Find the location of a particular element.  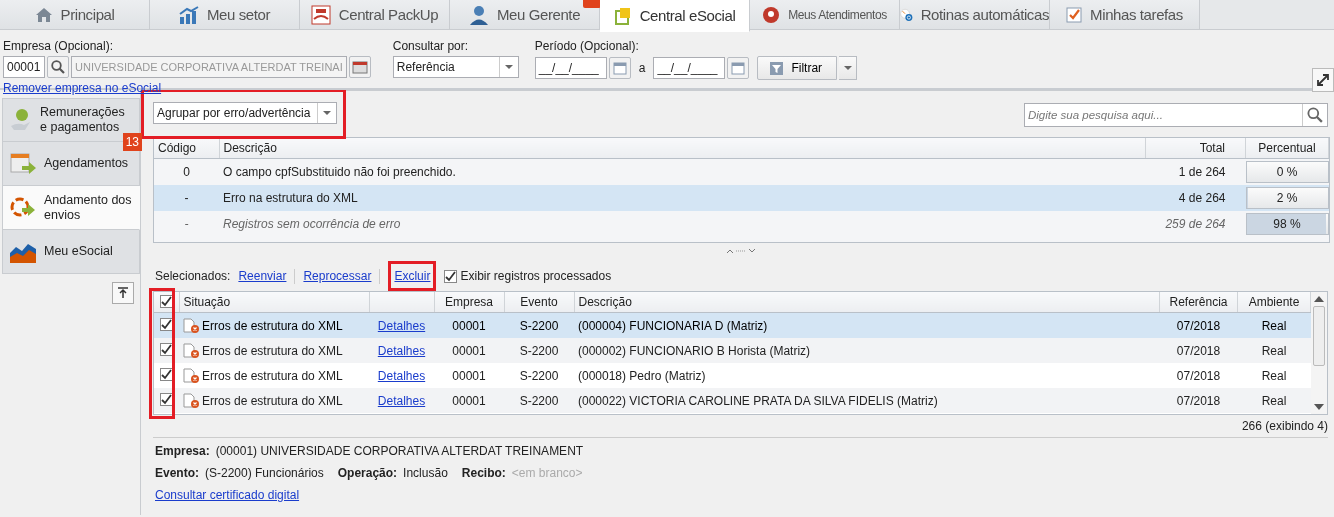

checkbox is located at coordinates (451, 276).